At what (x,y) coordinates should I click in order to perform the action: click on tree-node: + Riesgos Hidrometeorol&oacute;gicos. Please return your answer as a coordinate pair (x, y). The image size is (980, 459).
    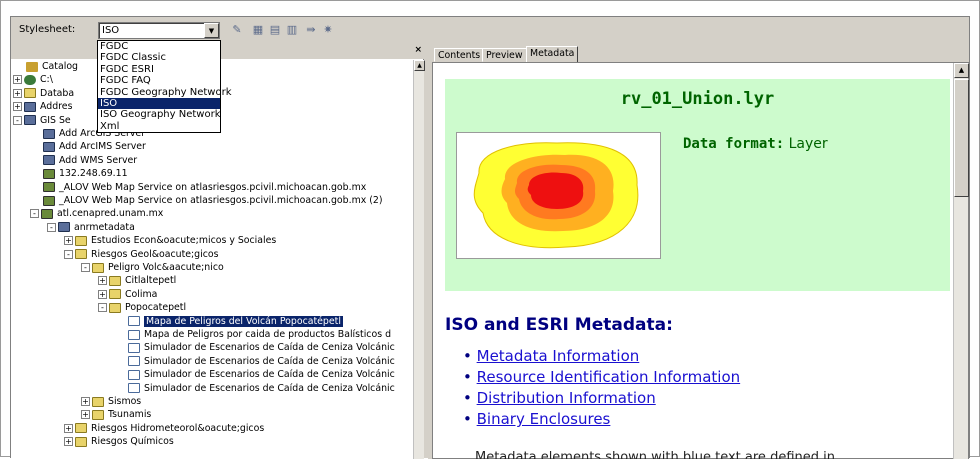
    Looking at the image, I should click on (164, 428).